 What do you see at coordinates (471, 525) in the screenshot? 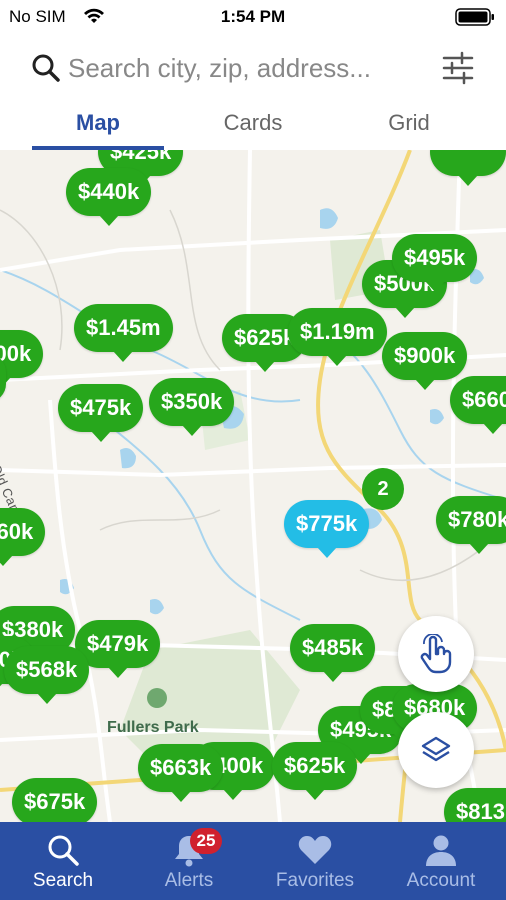
I see `listing-pin: $780k` at bounding box center [471, 525].